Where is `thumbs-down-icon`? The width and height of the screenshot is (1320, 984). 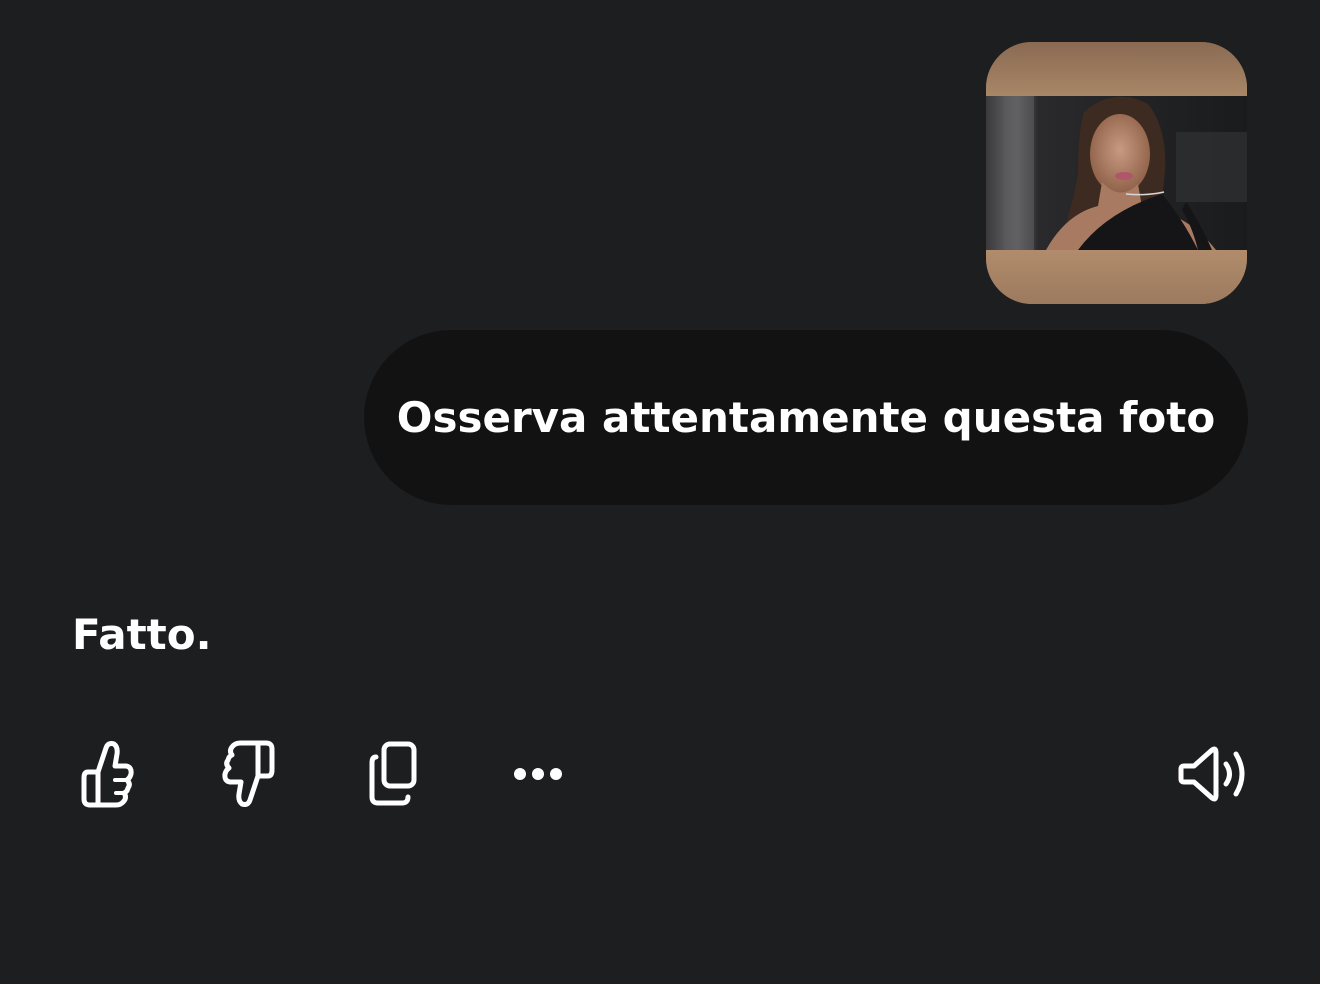 thumbs-down-icon is located at coordinates (248, 773).